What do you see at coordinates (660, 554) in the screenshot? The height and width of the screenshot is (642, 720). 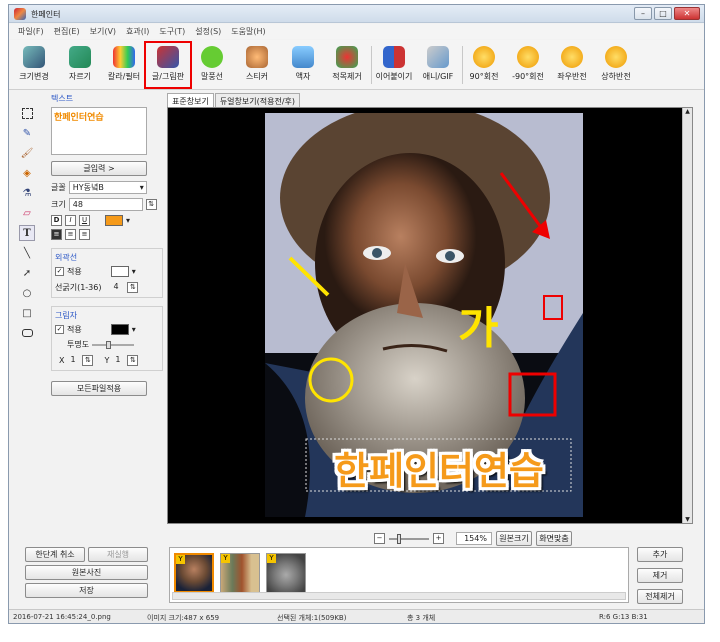 I see `add-button: 추가` at bounding box center [660, 554].